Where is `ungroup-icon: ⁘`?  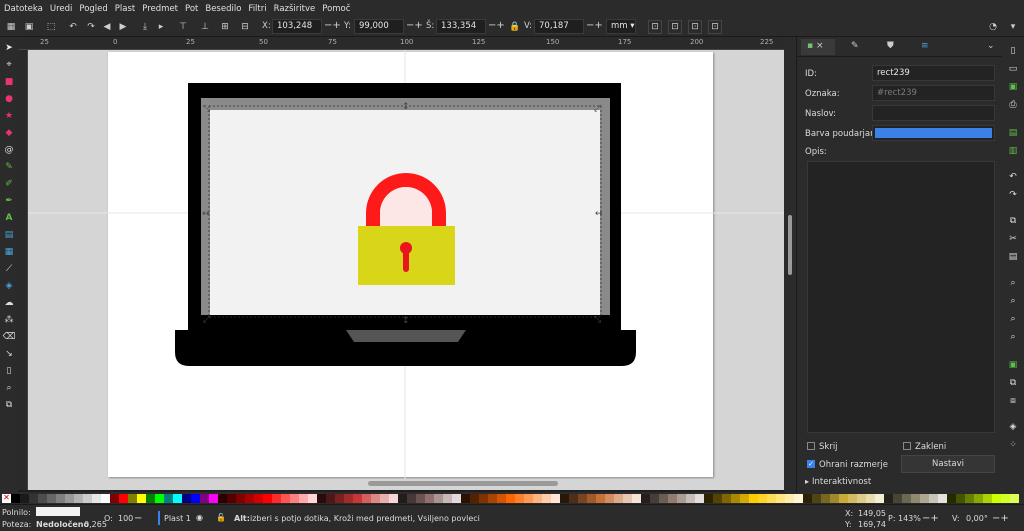 ungroup-icon: ⁘ is located at coordinates (1013, 445).